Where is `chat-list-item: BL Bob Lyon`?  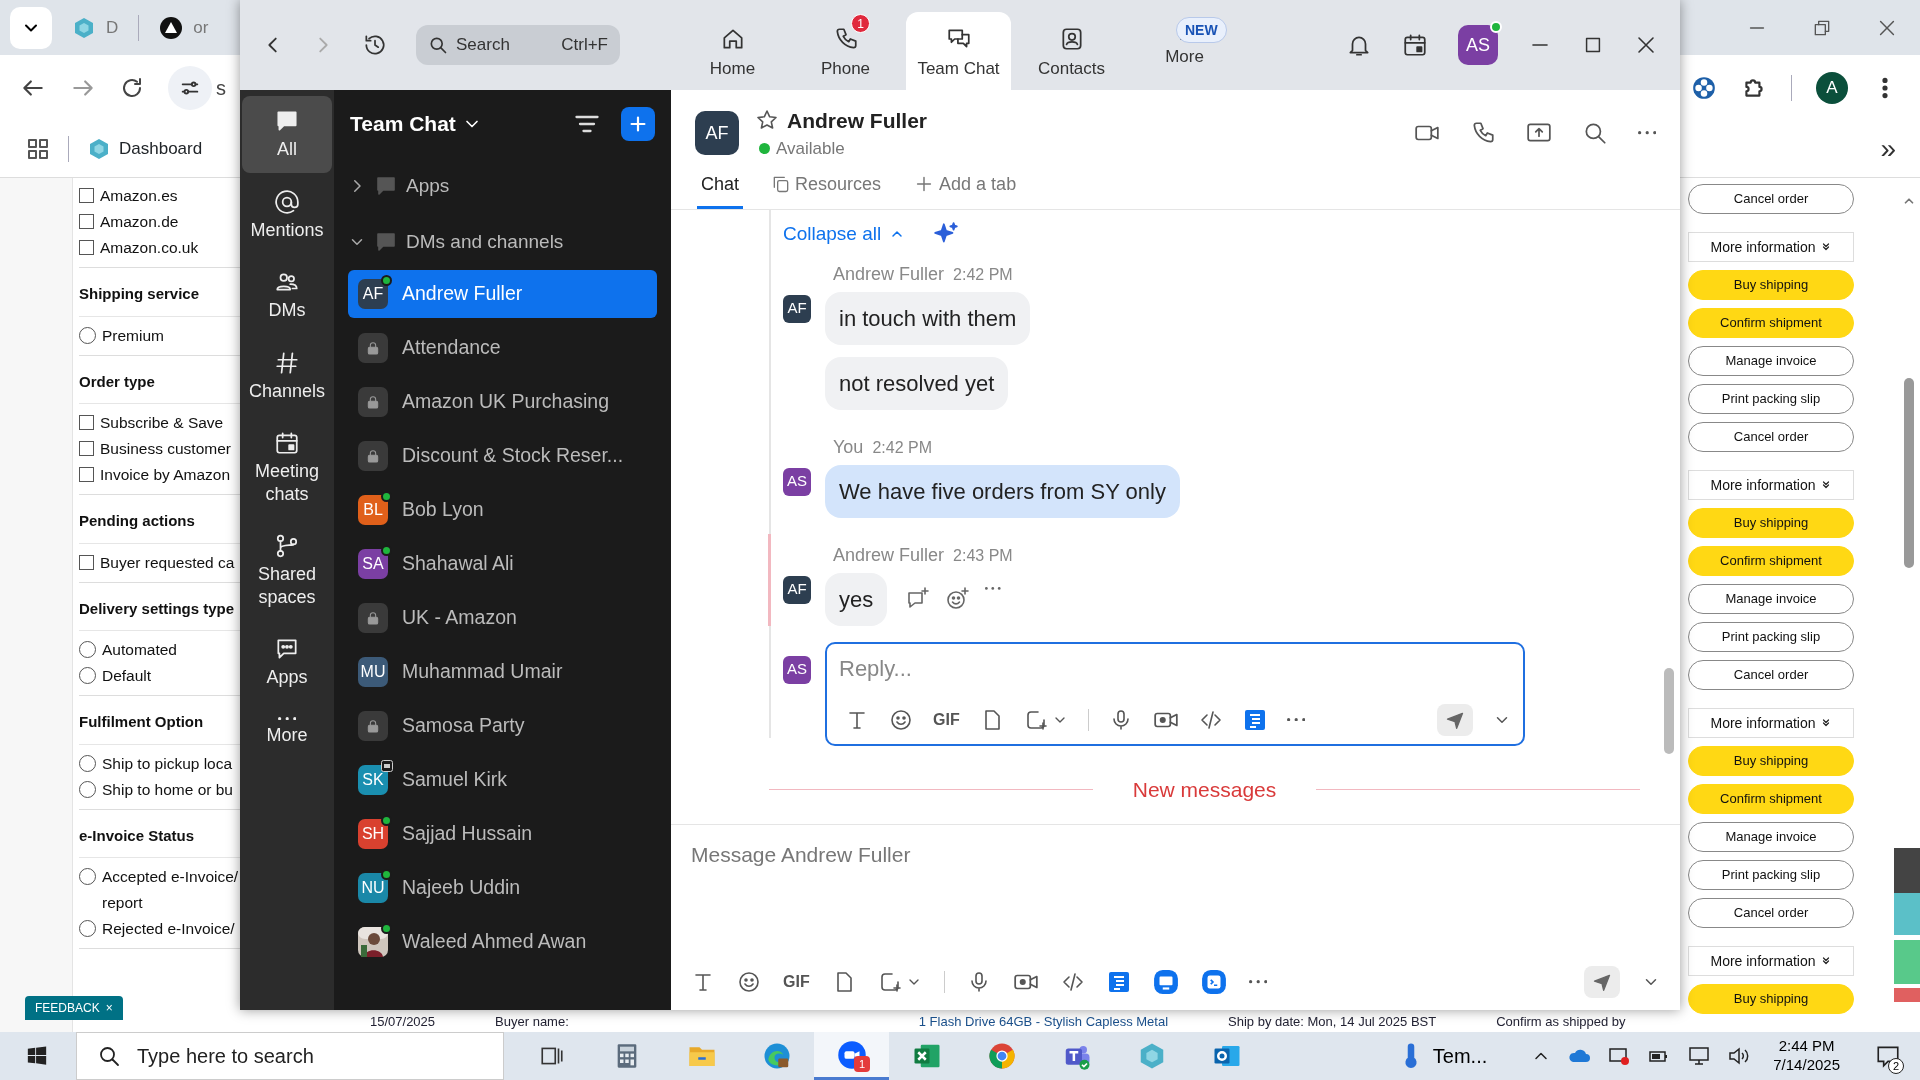 chat-list-item: BL Bob Lyon is located at coordinates (502, 510).